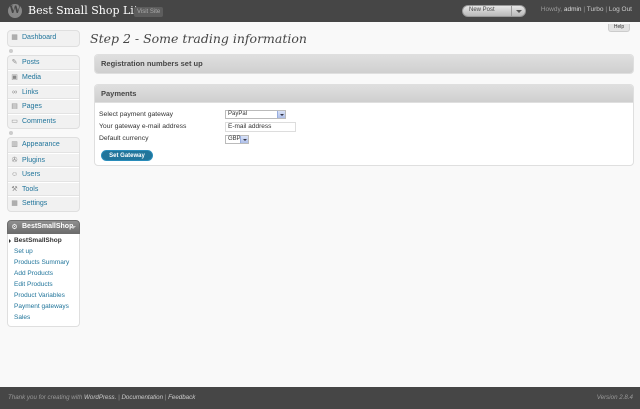 The width and height of the screenshot is (640, 409). What do you see at coordinates (43, 262) in the screenshot?
I see `submenu-item-products-summary: Products Summary` at bounding box center [43, 262].